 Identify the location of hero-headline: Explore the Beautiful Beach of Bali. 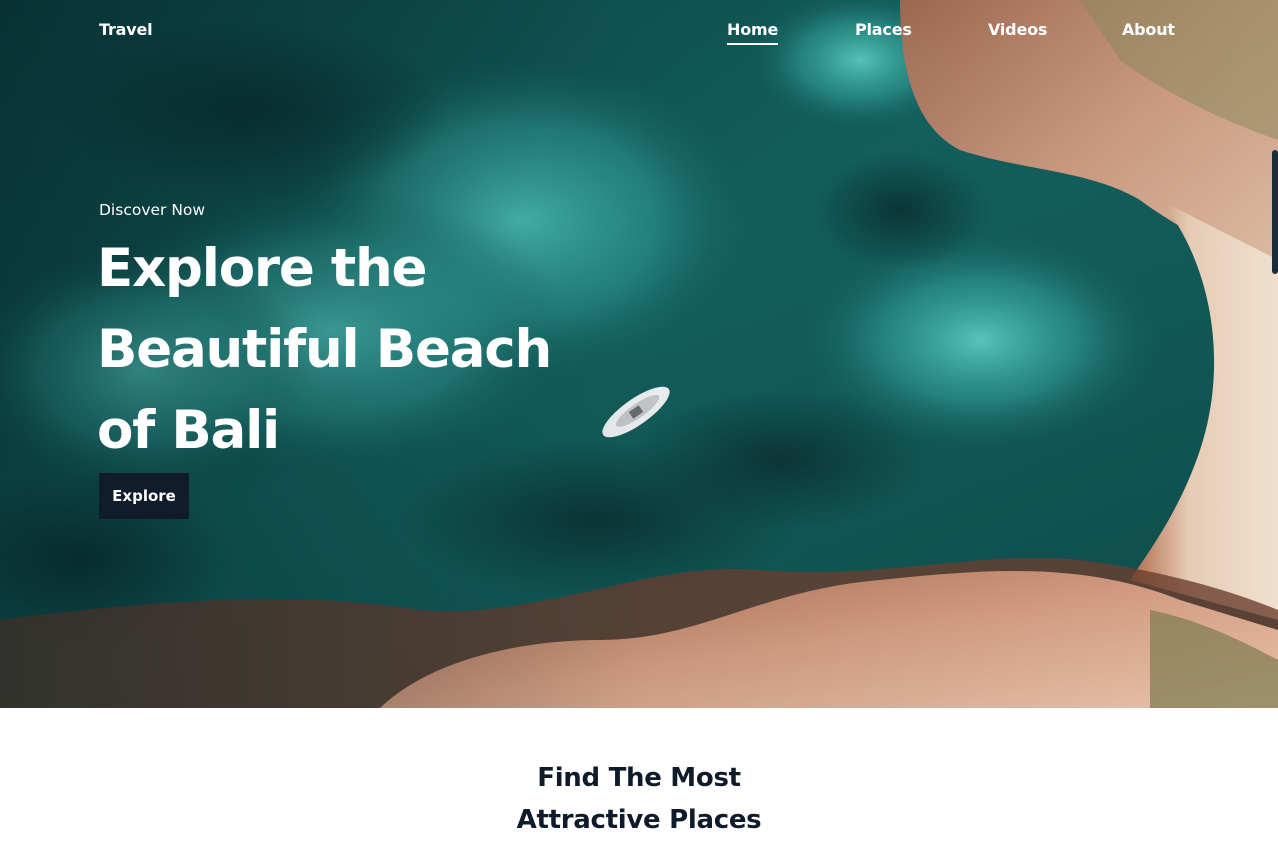
(357, 349).